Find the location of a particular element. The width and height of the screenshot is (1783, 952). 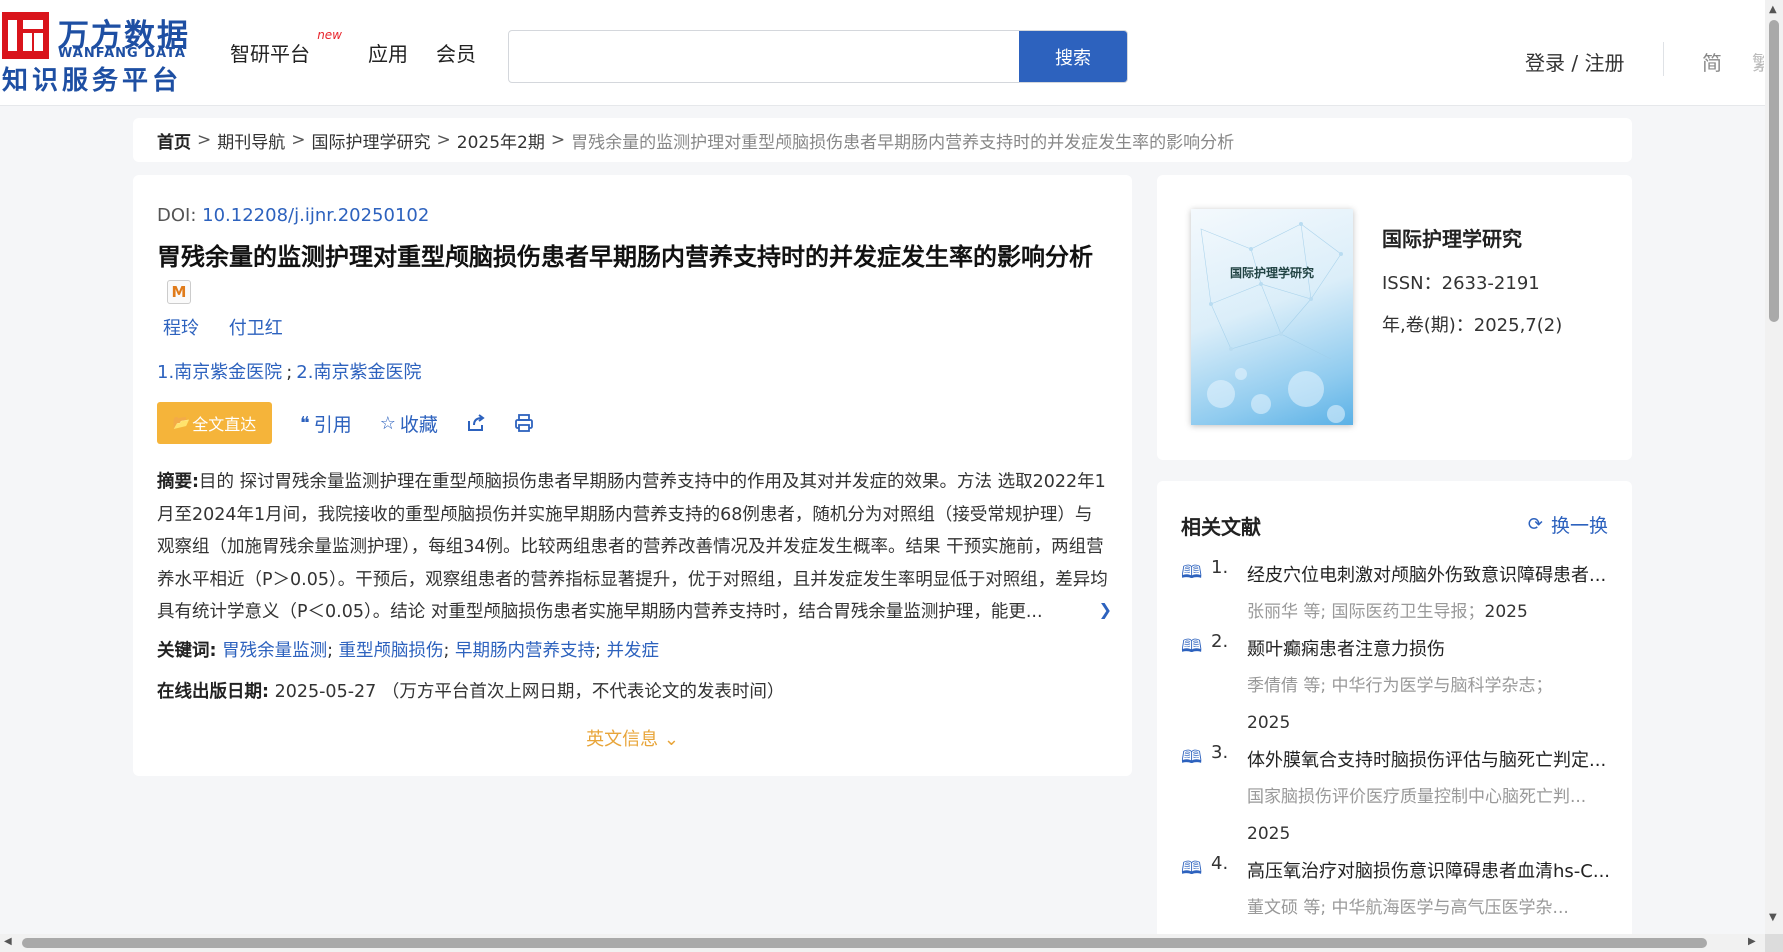

vertical-scrollbar: ▲ ▼ is located at coordinates (1774, 476).